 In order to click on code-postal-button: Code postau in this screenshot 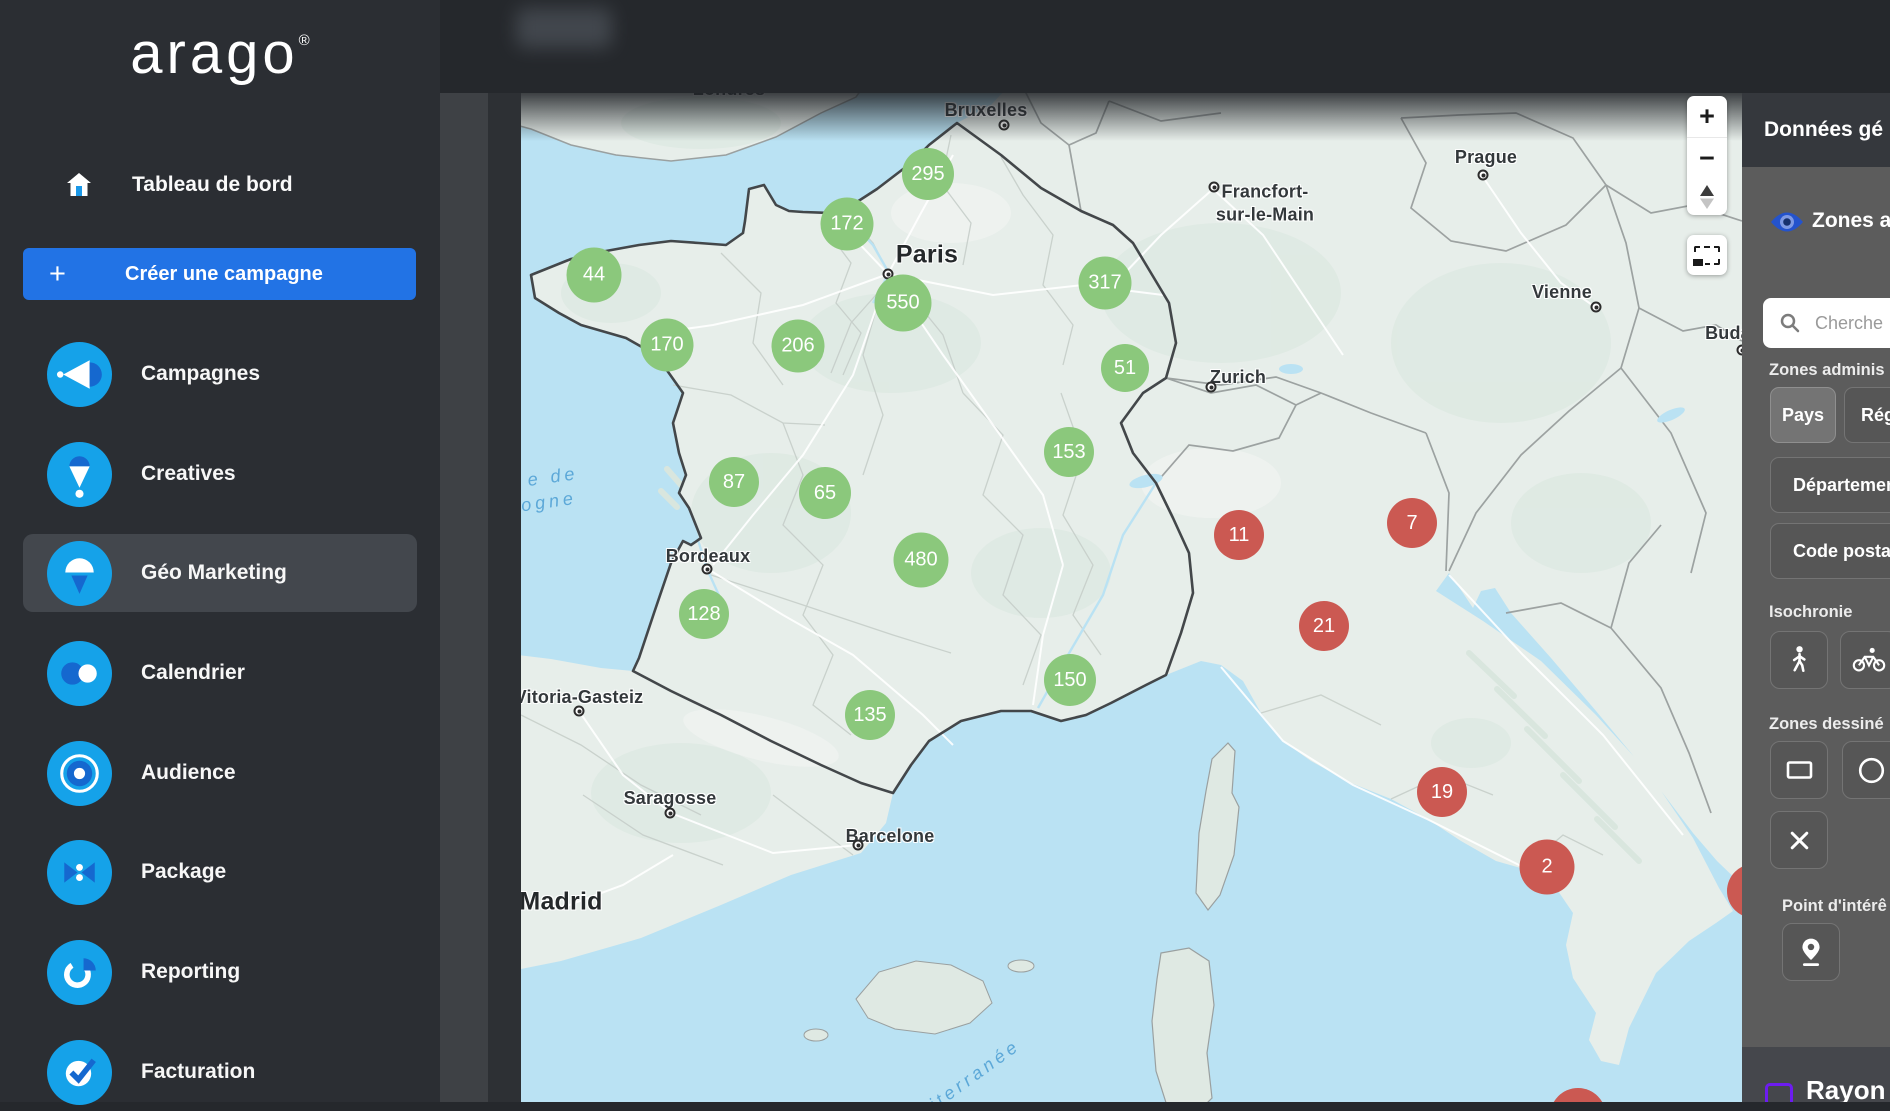, I will do `click(1830, 551)`.